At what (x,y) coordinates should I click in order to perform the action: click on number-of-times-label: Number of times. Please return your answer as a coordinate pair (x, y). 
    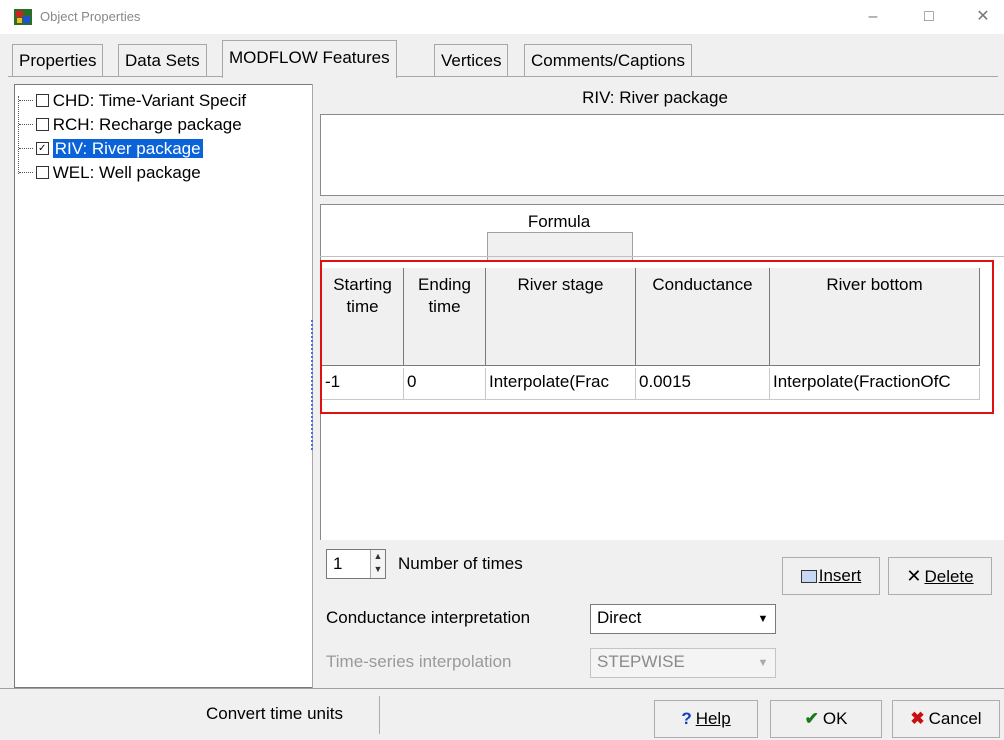
    Looking at the image, I should click on (460, 563).